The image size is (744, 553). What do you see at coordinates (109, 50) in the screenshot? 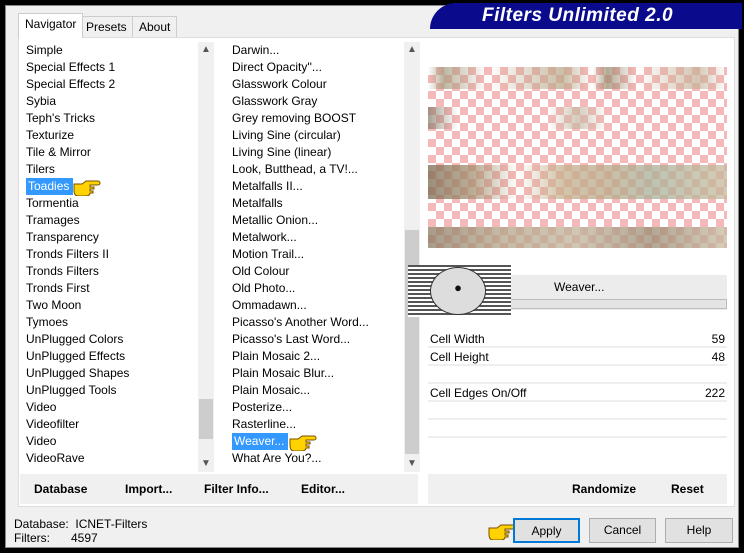
I see `category-item: Simple` at bounding box center [109, 50].